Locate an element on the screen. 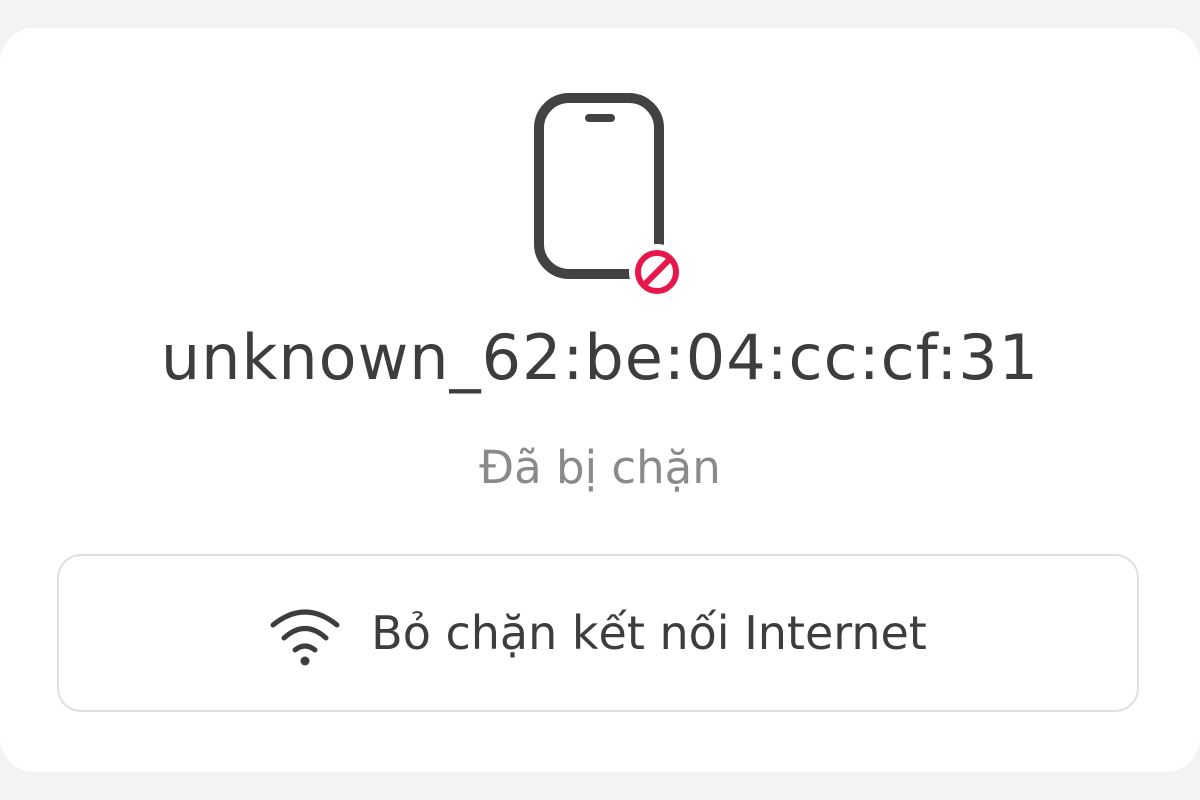 This screenshot has width=1200, height=800. wifi-icon is located at coordinates (305, 637).